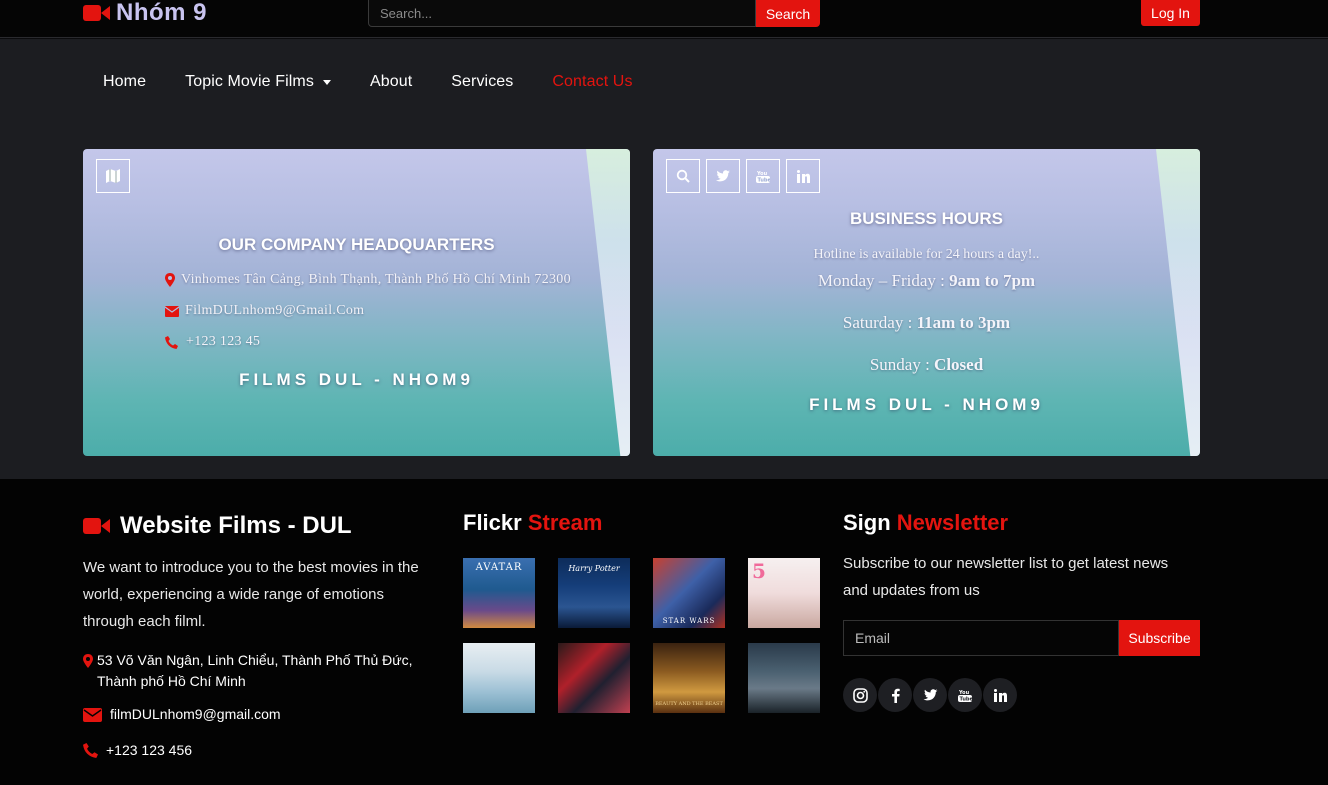 The height and width of the screenshot is (785, 1328). I want to click on footer-phone-text: +123 123 456, so click(149, 750).